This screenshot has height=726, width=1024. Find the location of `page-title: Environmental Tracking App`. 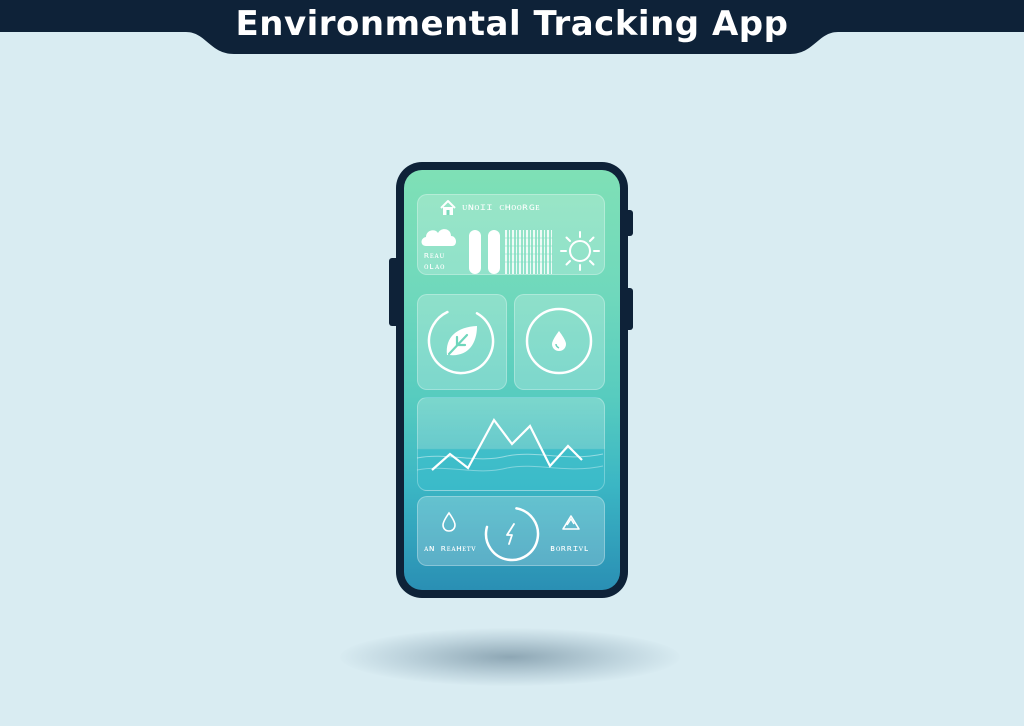

page-title: Environmental Tracking App is located at coordinates (512, 24).